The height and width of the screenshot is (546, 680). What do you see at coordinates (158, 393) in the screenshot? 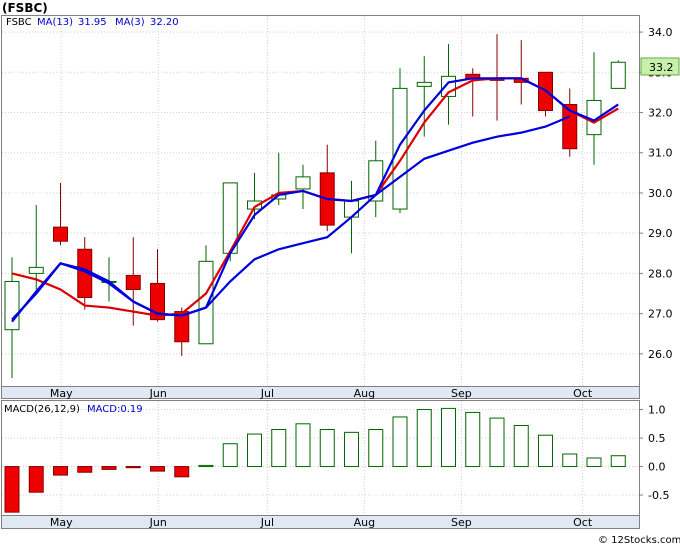
I see `price-x-month-label: Jun` at bounding box center [158, 393].